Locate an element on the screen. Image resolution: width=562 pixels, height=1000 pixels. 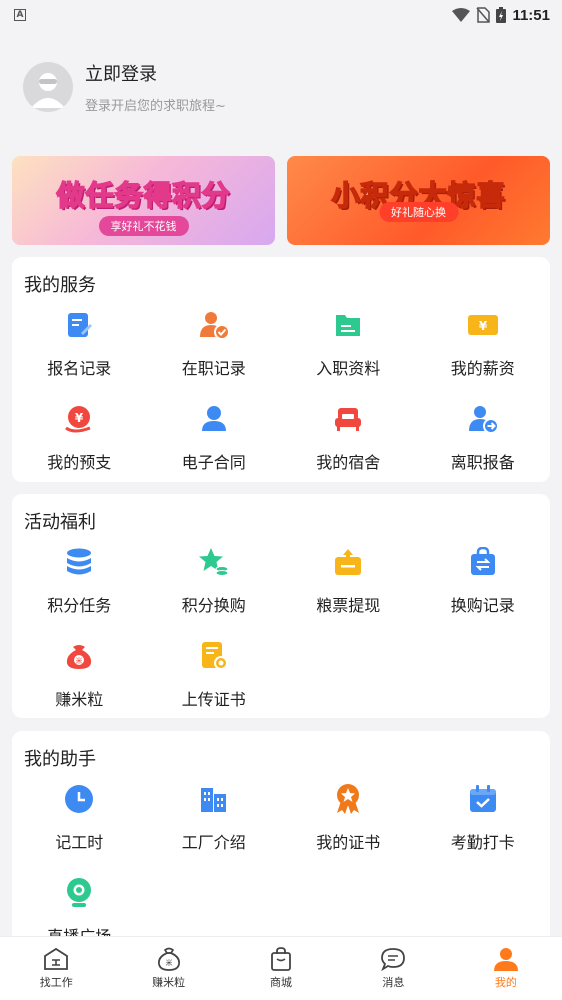
assistant-label: 考勤打卡 is located at coordinates (482, 842).